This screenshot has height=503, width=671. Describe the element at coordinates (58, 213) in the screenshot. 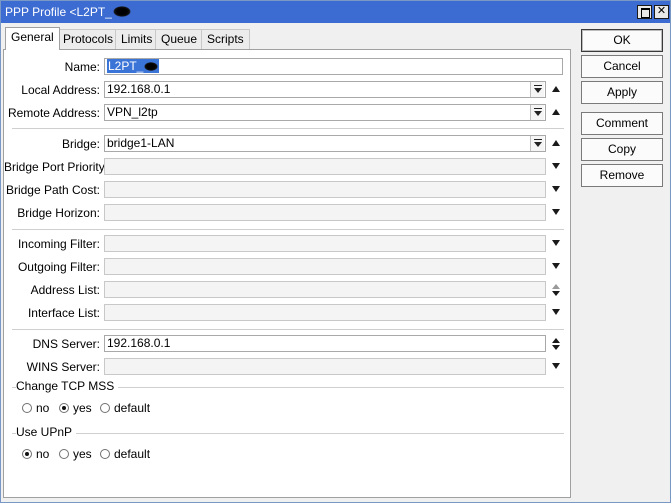

I see `bridge-horizon-label: Bridge Horizon:` at that location.